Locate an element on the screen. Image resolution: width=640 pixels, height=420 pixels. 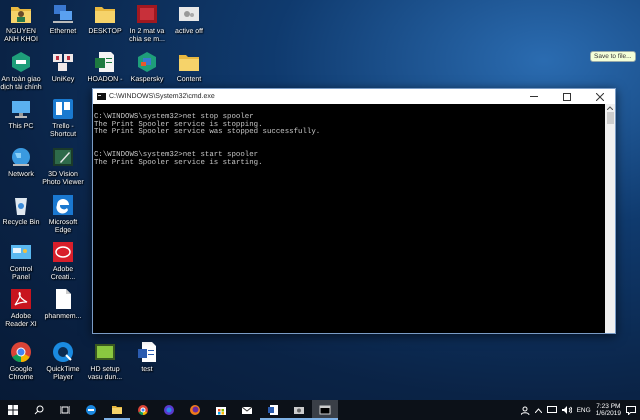
board-icon is located at coordinates (63, 109).